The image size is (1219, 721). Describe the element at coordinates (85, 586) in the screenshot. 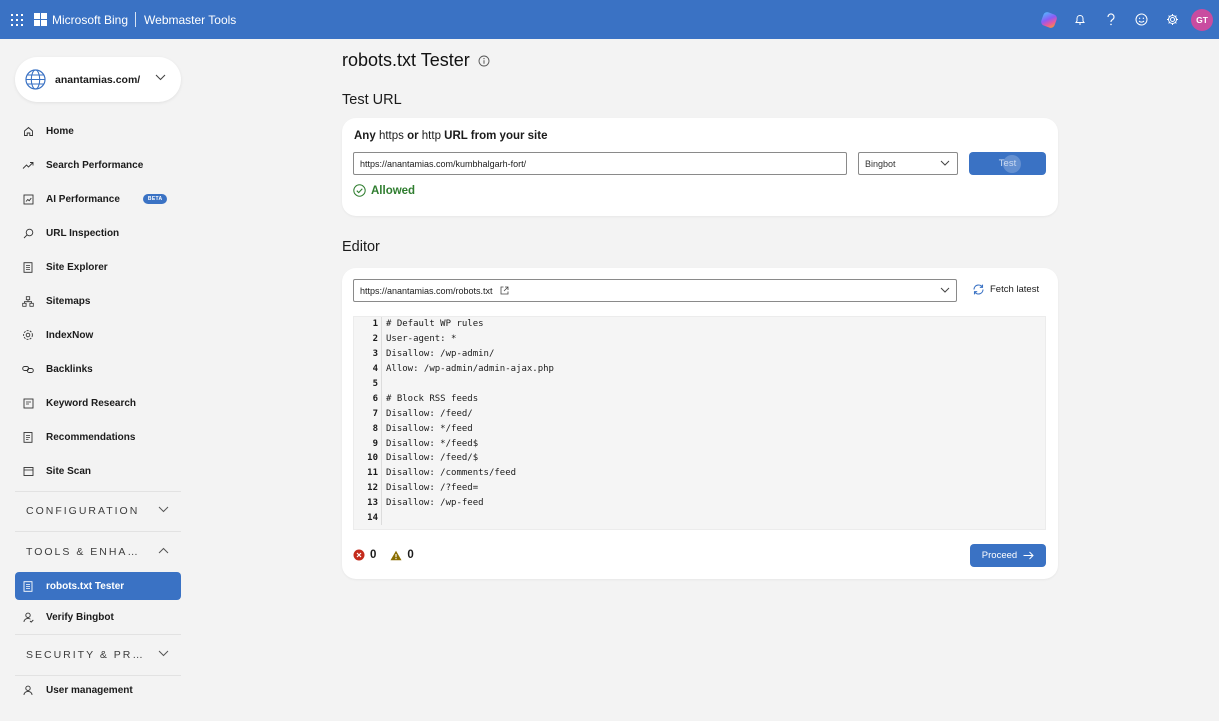

I see `sidebar-item-label: robots.txt Tester` at that location.